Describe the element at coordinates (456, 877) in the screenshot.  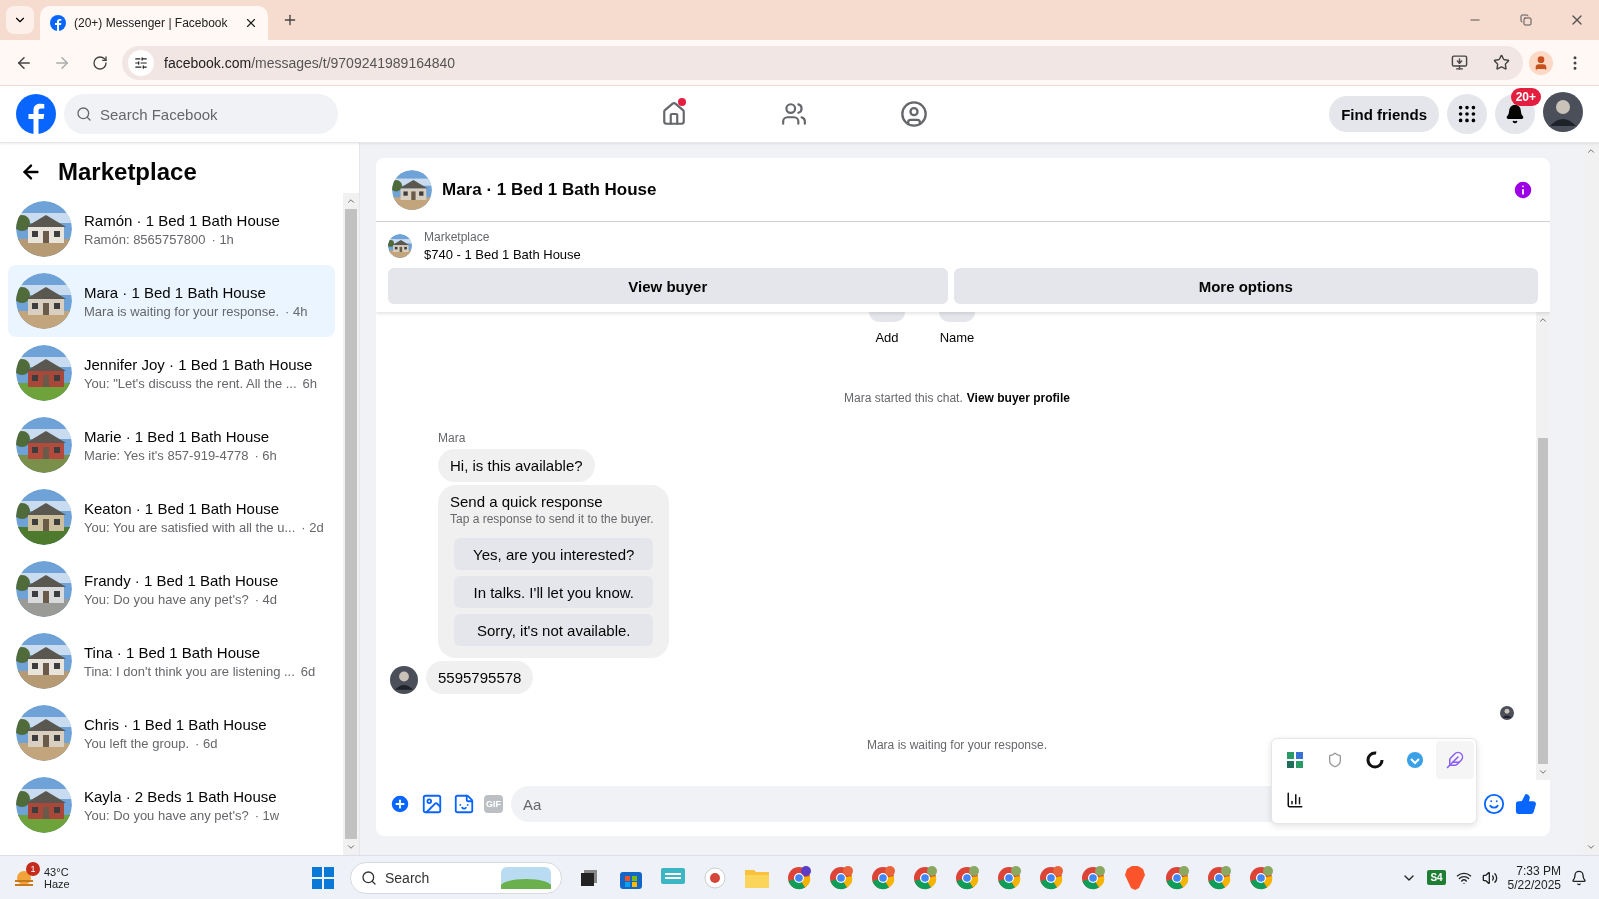
I see `taskbar-search-field: Search` at that location.